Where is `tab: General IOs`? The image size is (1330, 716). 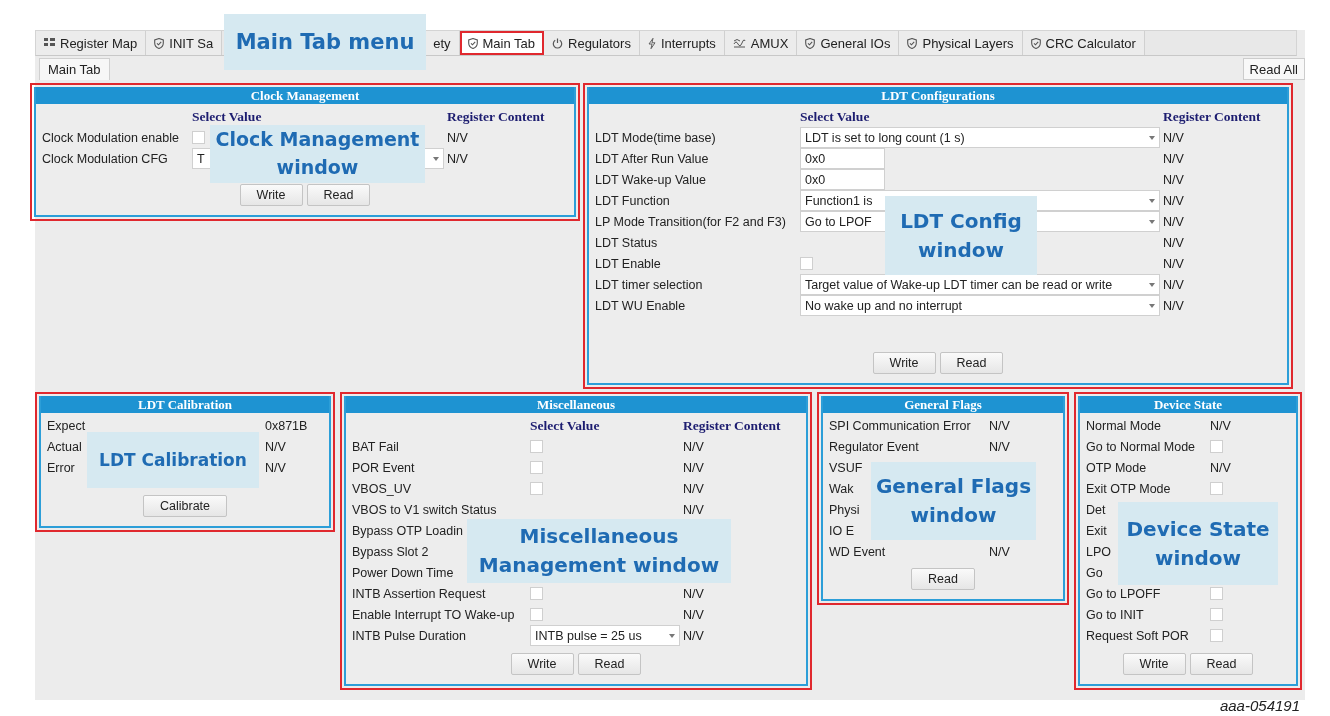 tab: General IOs is located at coordinates (848, 43).